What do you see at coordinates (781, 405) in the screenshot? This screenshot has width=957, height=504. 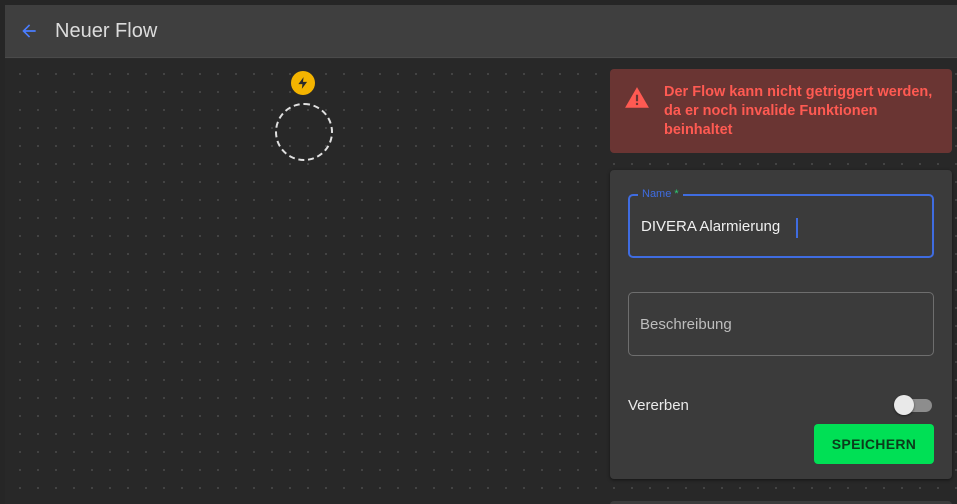 I see `inherit-row: Vererben` at bounding box center [781, 405].